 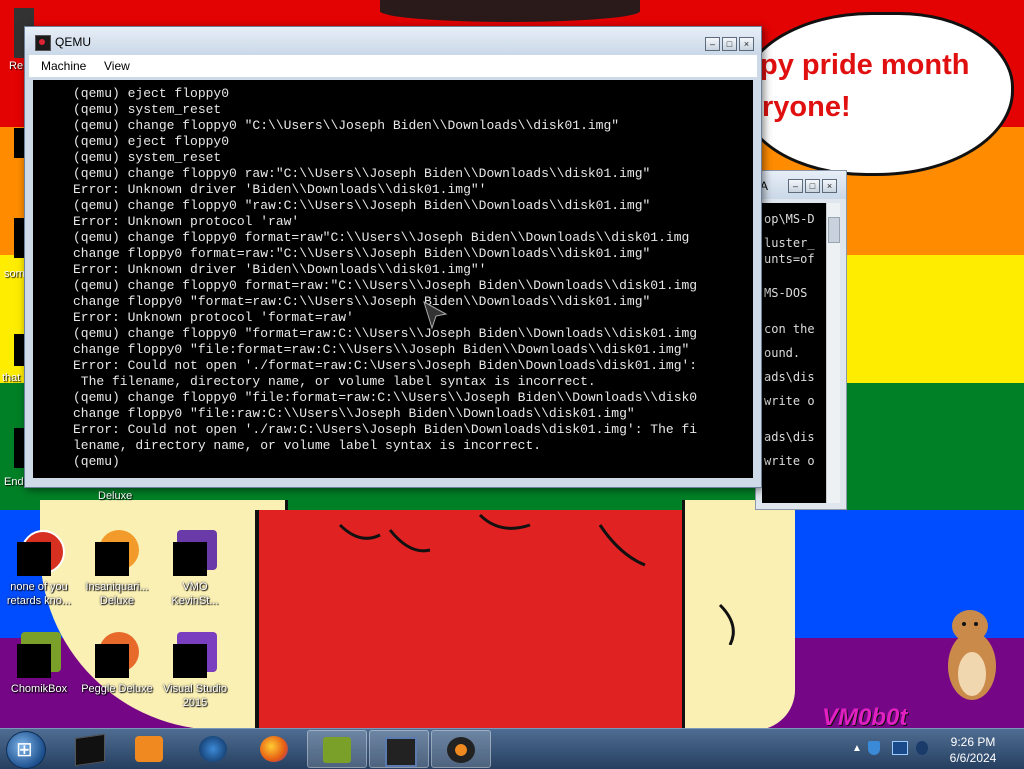 I want to click on visual-studio-label: Visual Studio 2015, so click(x=194, y=696).